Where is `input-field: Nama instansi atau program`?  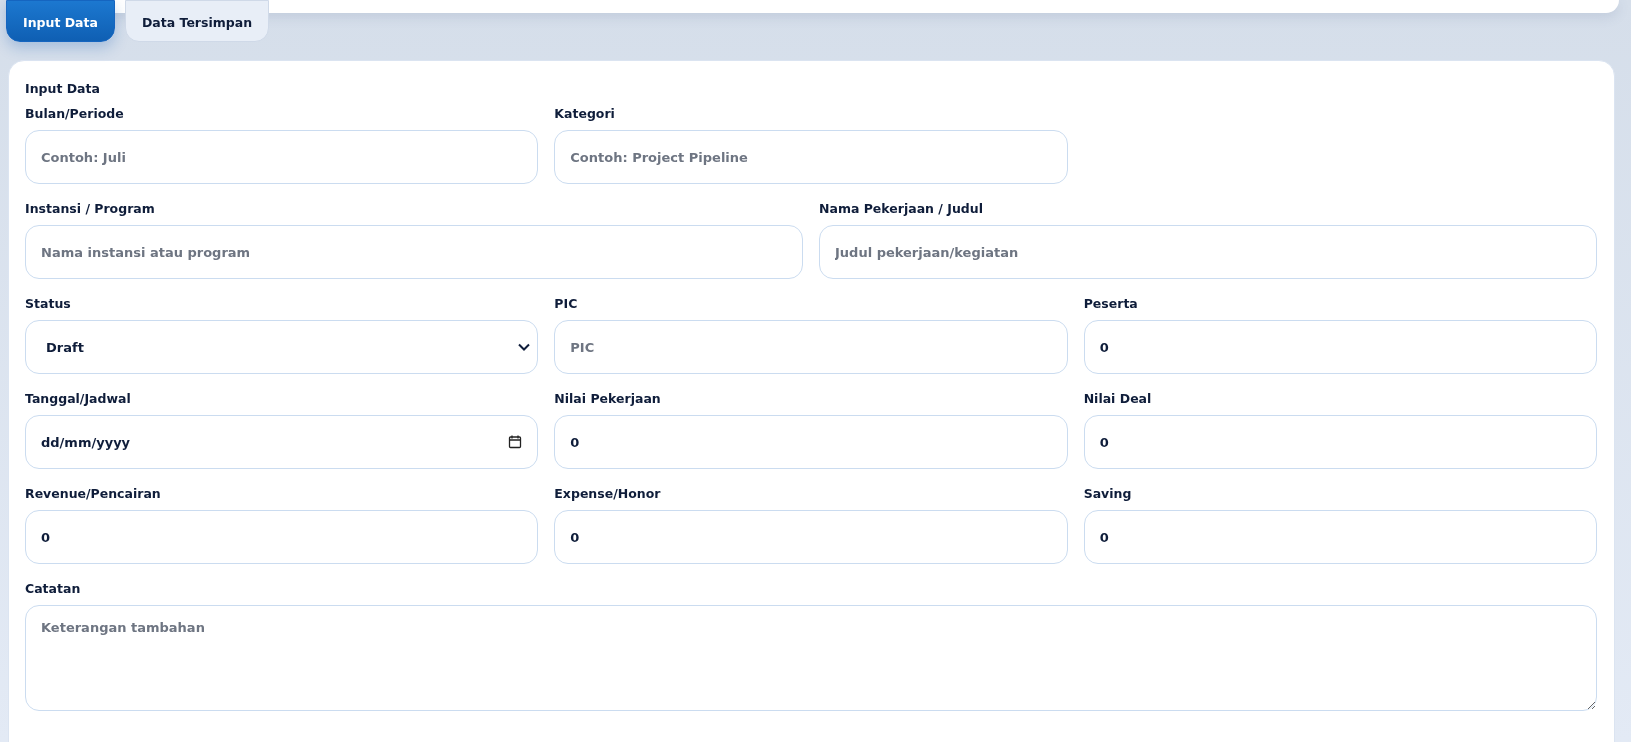
input-field: Nama instansi atau program is located at coordinates (414, 252).